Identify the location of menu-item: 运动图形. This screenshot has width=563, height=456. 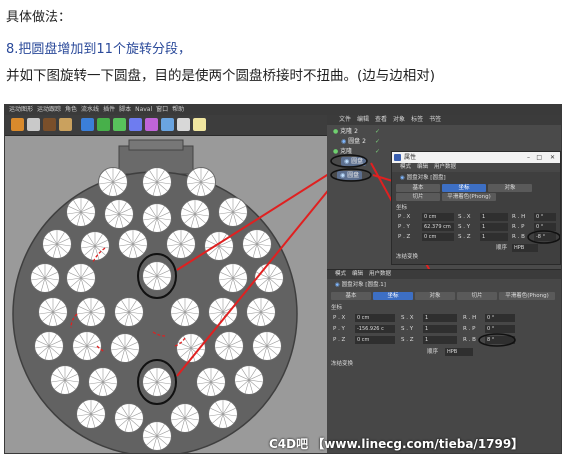
(21, 110).